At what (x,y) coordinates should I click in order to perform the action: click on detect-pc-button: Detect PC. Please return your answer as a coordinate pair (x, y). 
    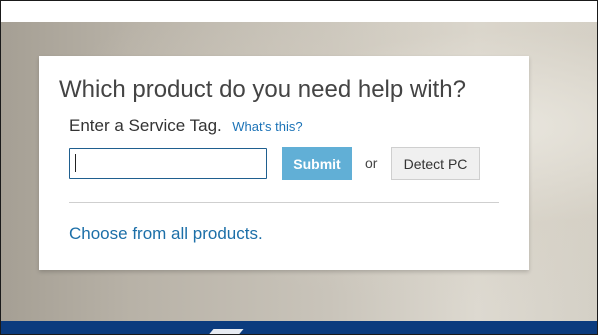
    Looking at the image, I should click on (435, 163).